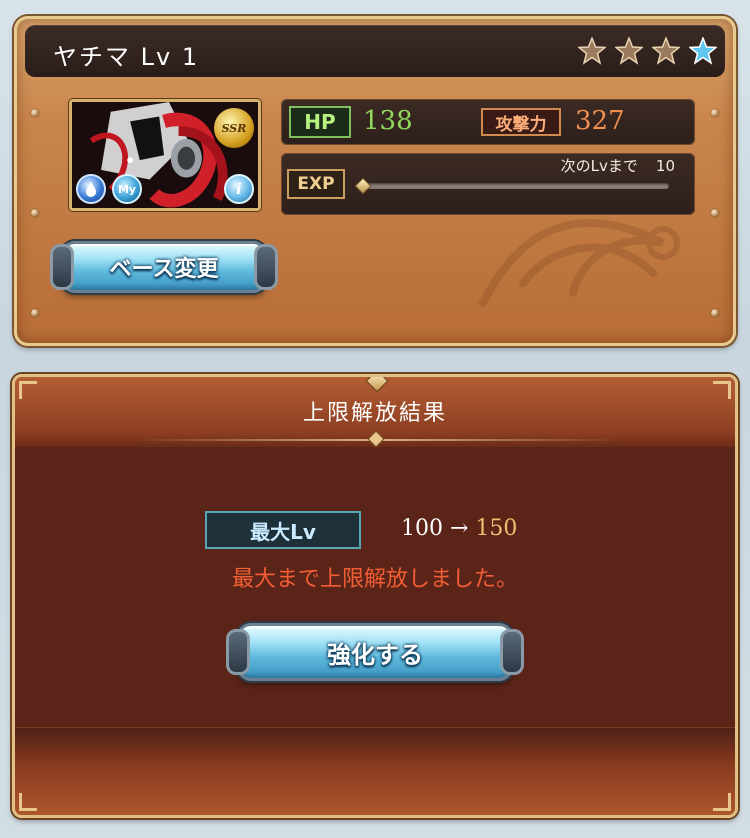 This screenshot has width=750, height=838. I want to click on info-icon: i, so click(239, 189).